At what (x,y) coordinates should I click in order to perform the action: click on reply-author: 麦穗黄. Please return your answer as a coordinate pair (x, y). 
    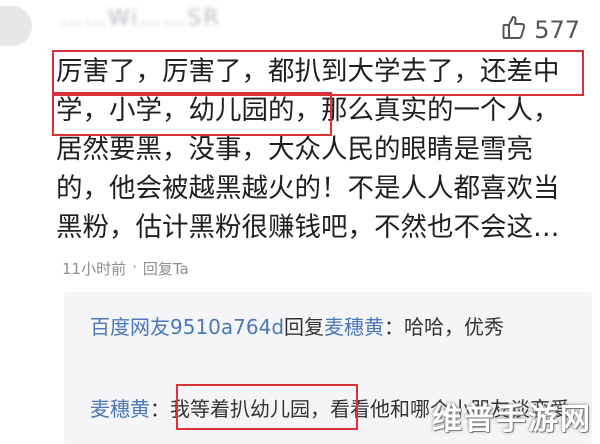
    Looking at the image, I should click on (120, 409).